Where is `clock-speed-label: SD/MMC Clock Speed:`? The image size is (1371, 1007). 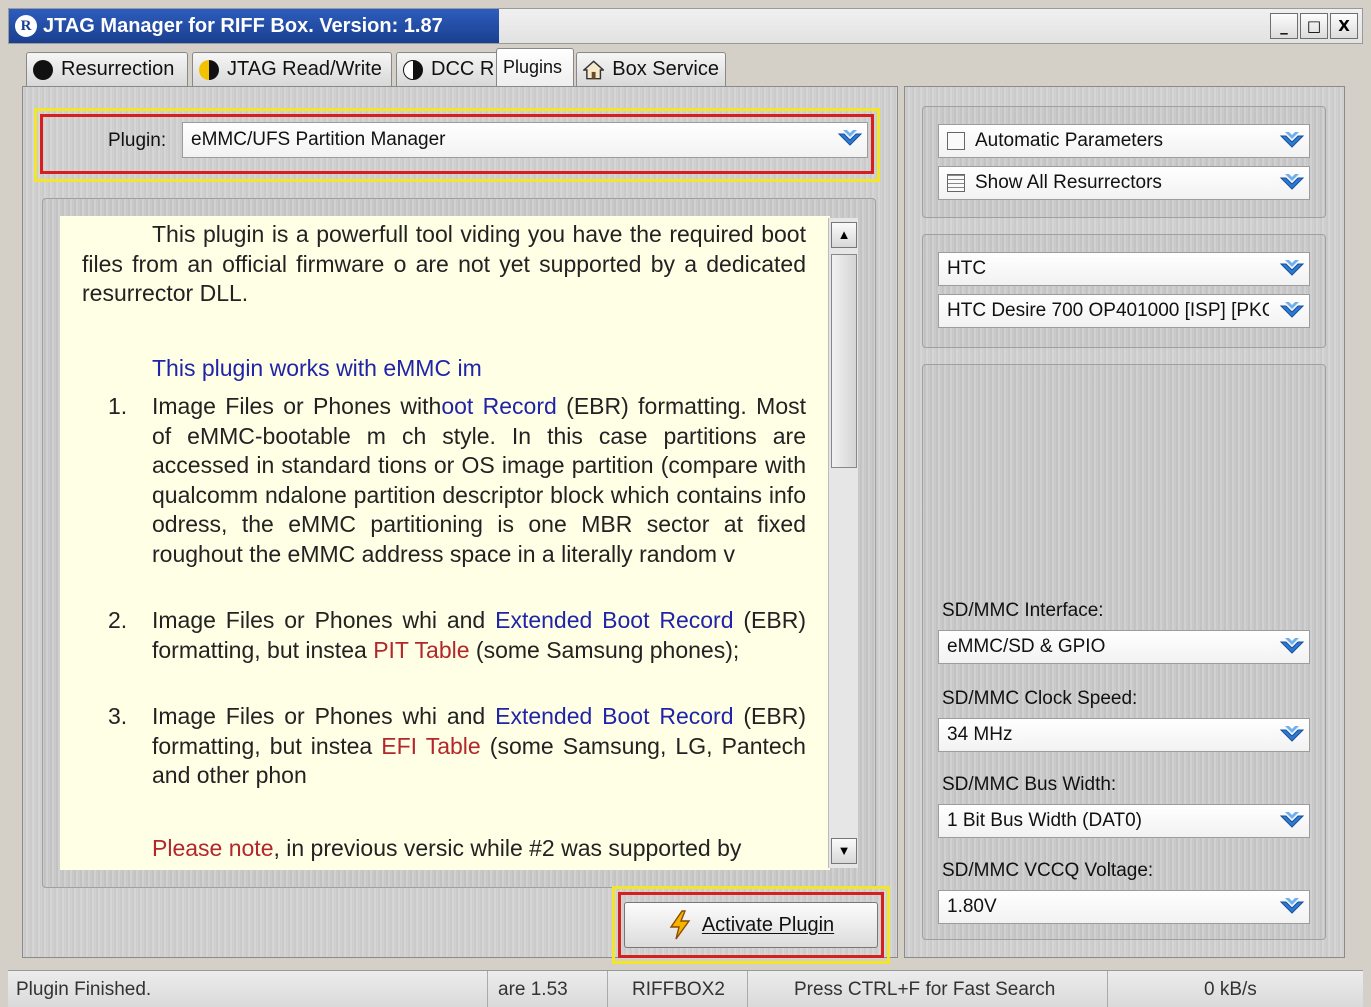
clock-speed-label: SD/MMC Clock Speed: is located at coordinates (1040, 698).